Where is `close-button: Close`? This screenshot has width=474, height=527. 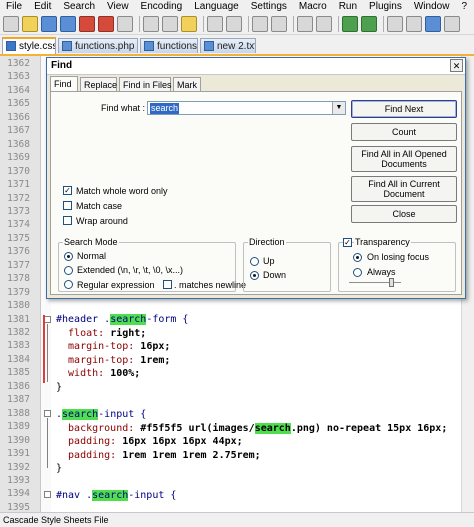 close-button: Close is located at coordinates (404, 214).